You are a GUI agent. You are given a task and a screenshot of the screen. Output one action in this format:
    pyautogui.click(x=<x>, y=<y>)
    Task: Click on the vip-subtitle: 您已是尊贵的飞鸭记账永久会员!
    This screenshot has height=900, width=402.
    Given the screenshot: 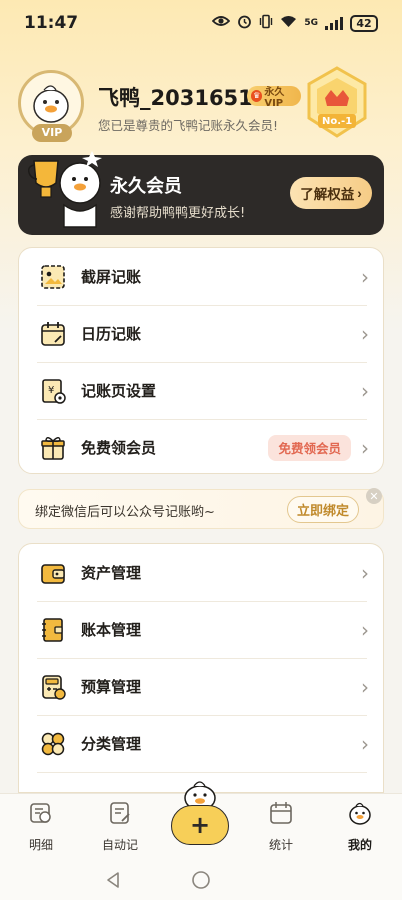 What is the action you would take?
    pyautogui.click(x=188, y=125)
    